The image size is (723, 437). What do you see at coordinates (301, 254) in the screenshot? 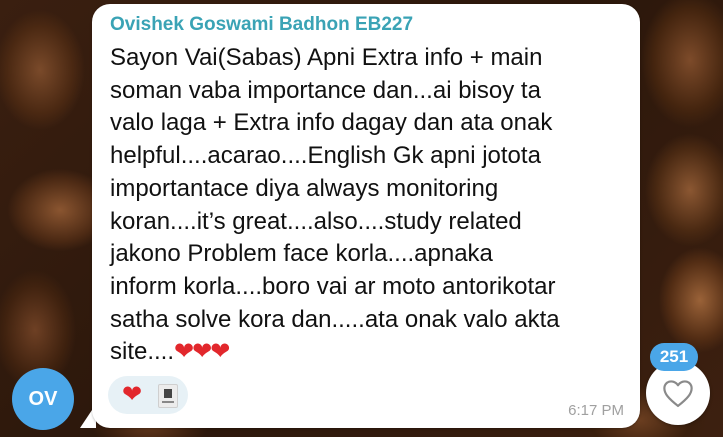
I see `message-line: jakono Problem face korla....apnaka` at bounding box center [301, 254].